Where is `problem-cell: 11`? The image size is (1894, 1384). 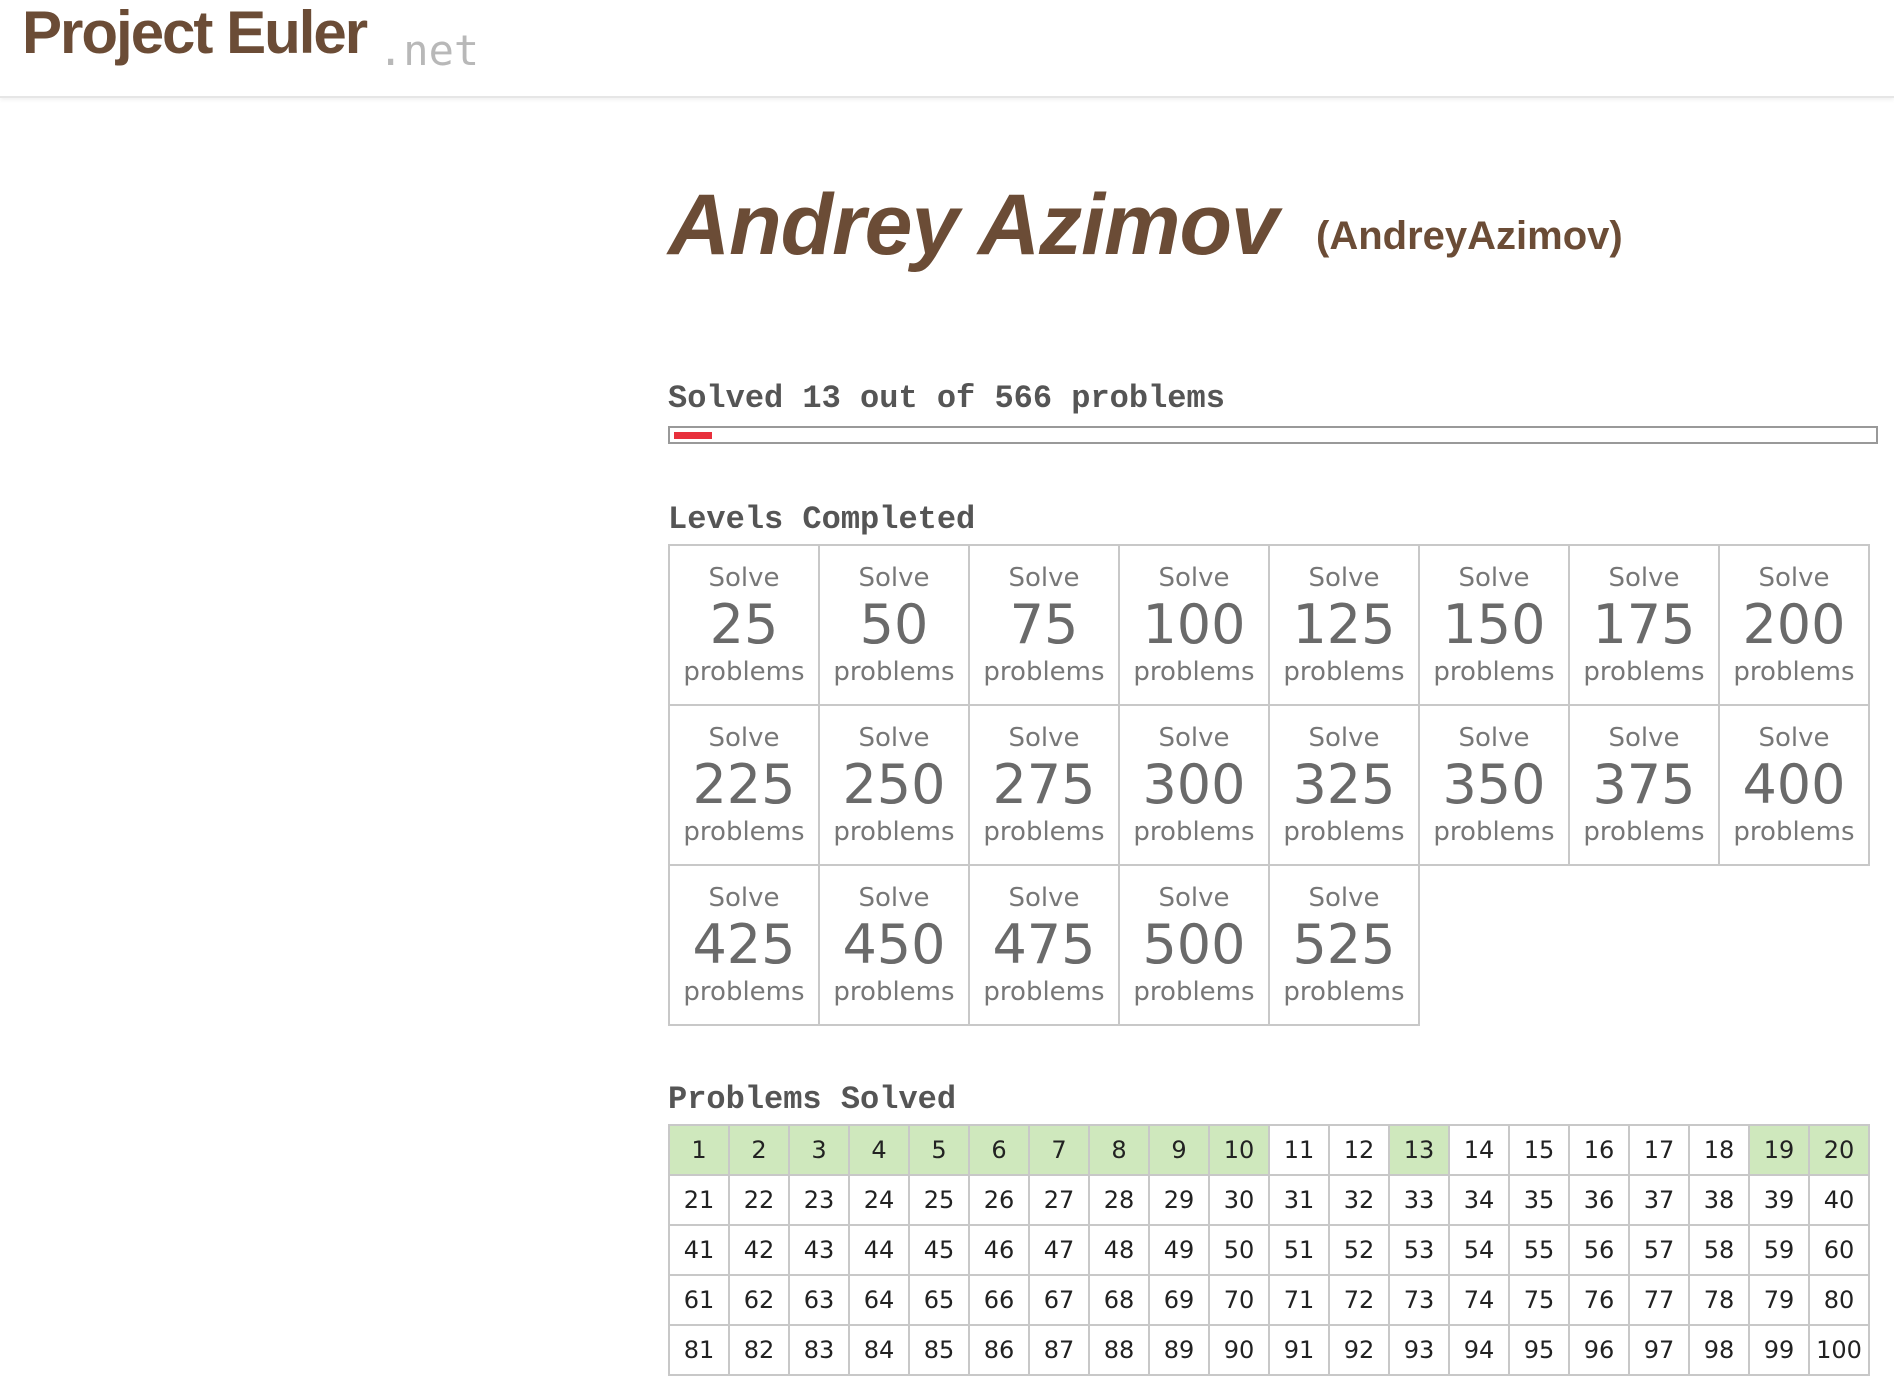
problem-cell: 11 is located at coordinates (1300, 1151).